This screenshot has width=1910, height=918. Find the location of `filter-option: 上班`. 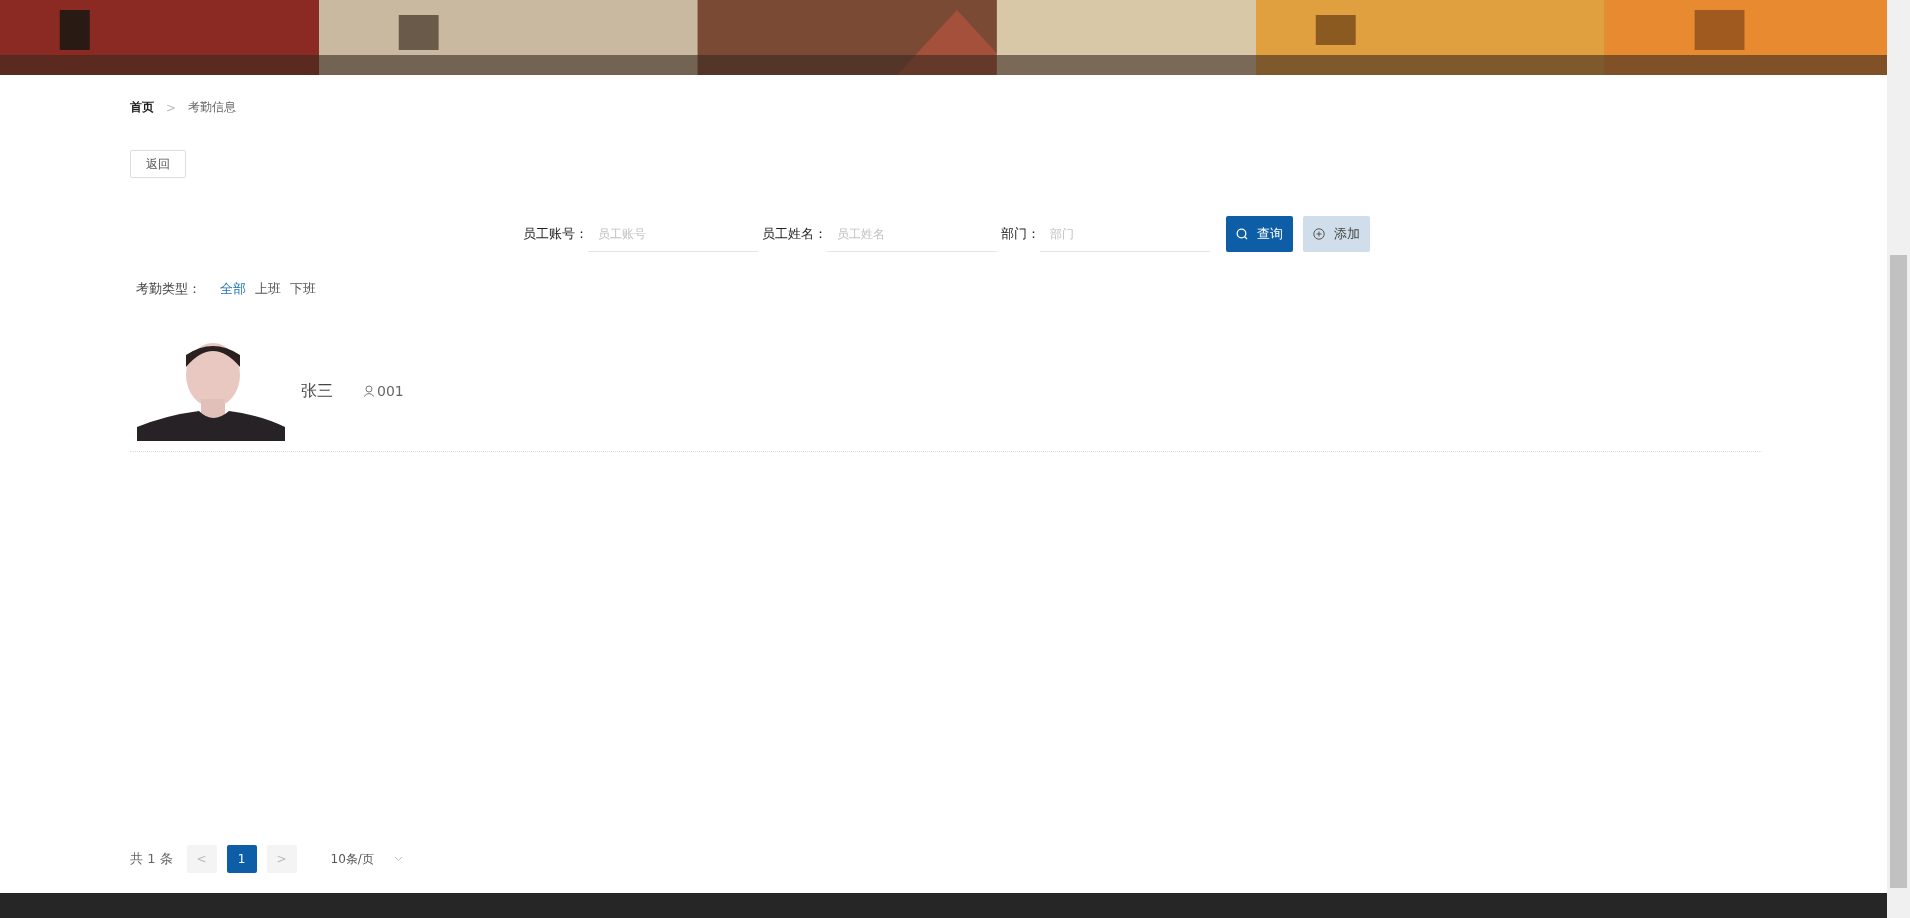

filter-option: 上班 is located at coordinates (268, 289).